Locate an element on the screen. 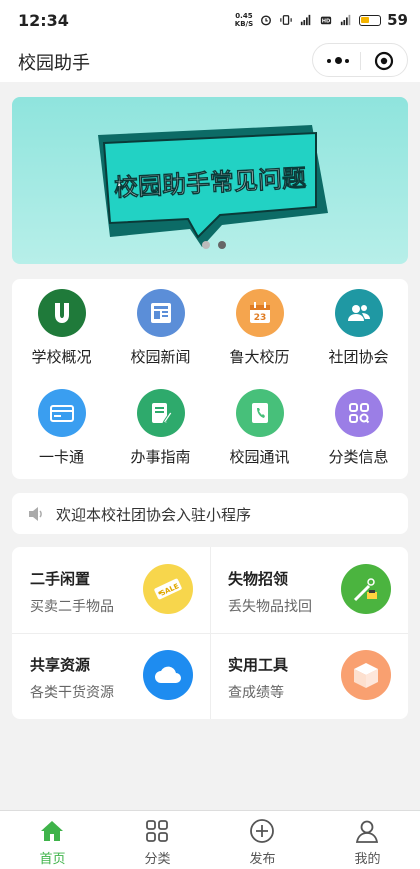 This screenshot has height=869, width=420. nav-bar: 校园助手 is located at coordinates (210, 61).